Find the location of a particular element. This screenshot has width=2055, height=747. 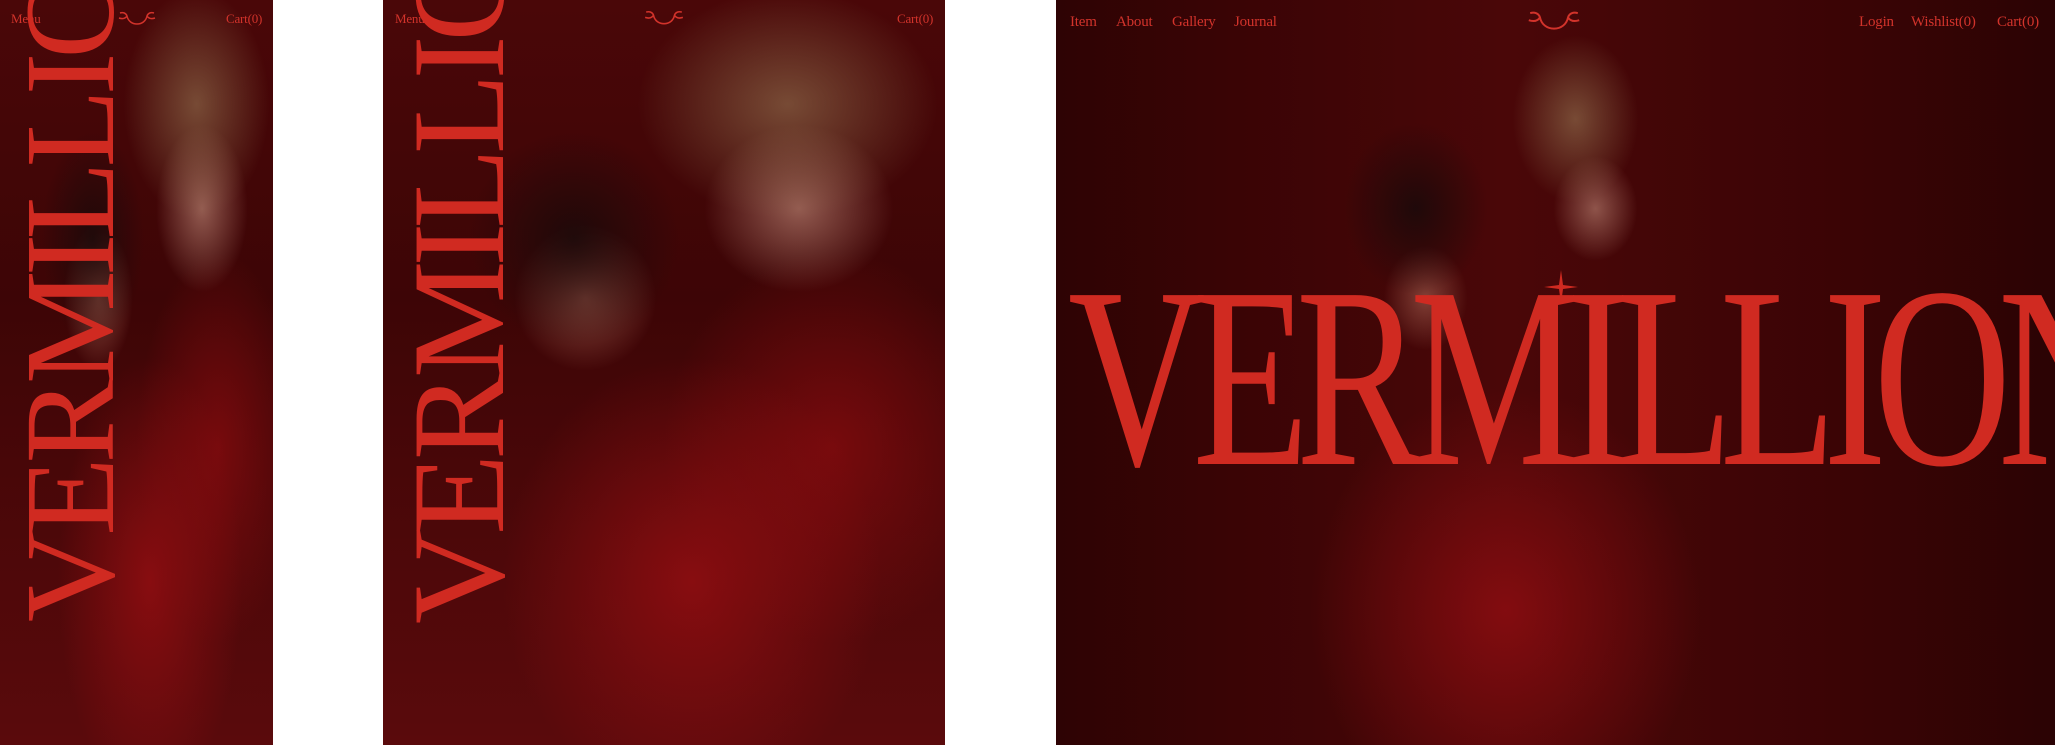

mobile-view: Menu Cart(0) VERMILLION is located at coordinates (136, 372).